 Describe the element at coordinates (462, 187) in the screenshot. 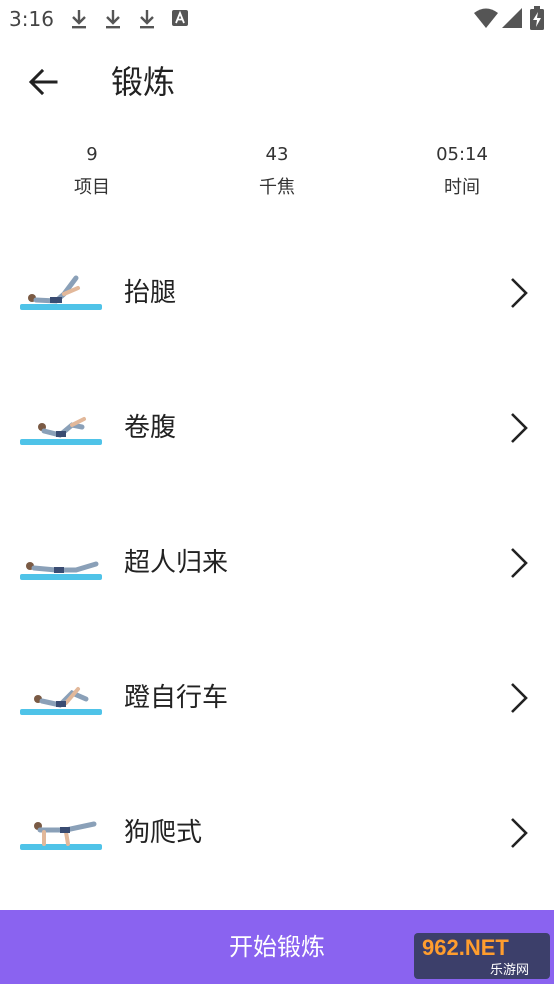

I see `stat-label: 时间` at that location.